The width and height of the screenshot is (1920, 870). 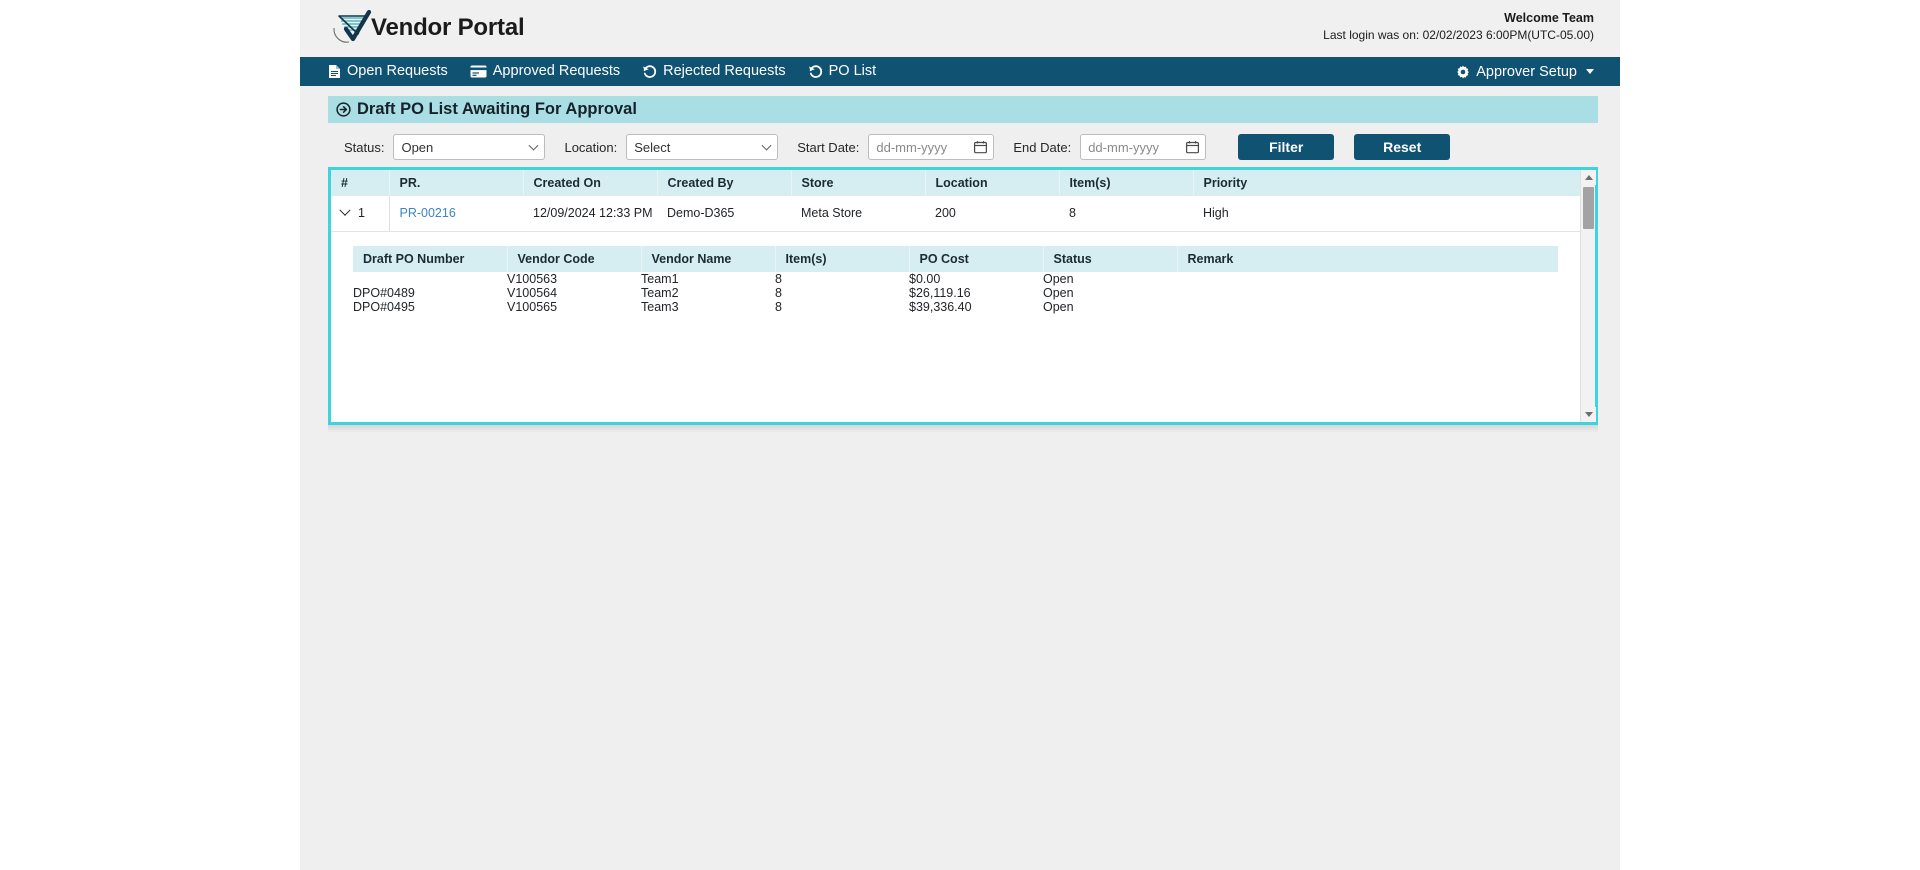 I want to click on cell-location: 200, so click(x=992, y=214).